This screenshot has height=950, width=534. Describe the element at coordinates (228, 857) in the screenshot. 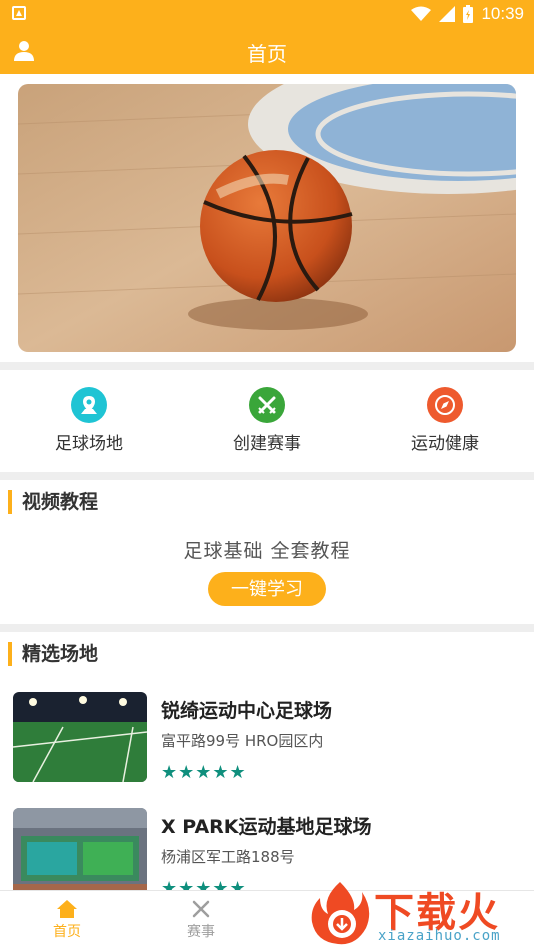

I see `venue-address: 杨浦区军工路188号` at that location.